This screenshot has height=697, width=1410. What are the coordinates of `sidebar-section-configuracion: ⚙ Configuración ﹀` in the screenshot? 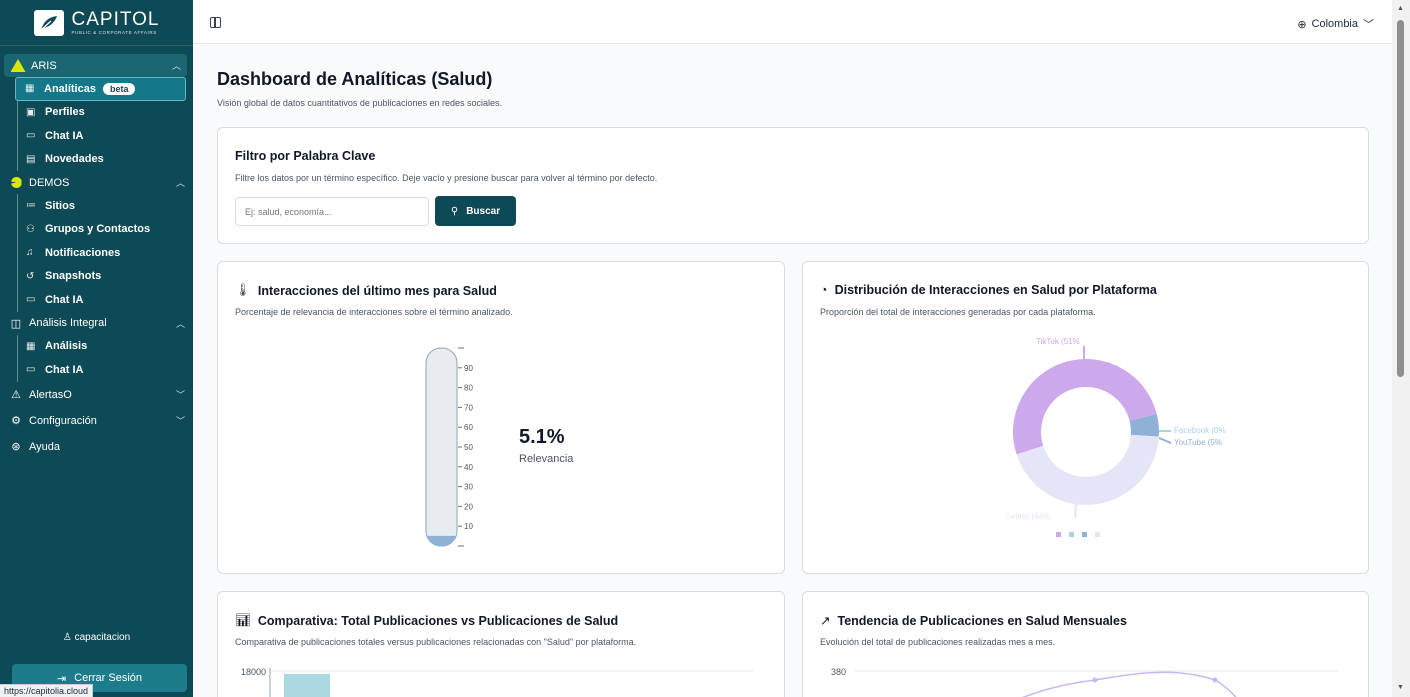 It's located at (96, 421).